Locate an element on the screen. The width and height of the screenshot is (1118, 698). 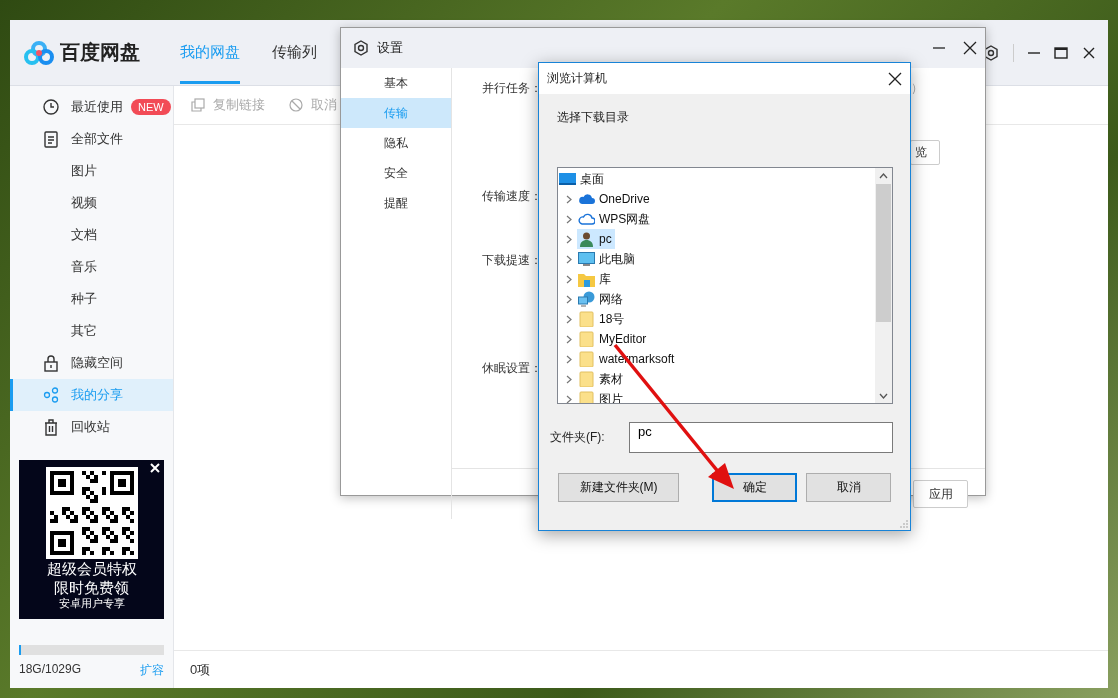
monitor-icon is located at coordinates (586, 259).